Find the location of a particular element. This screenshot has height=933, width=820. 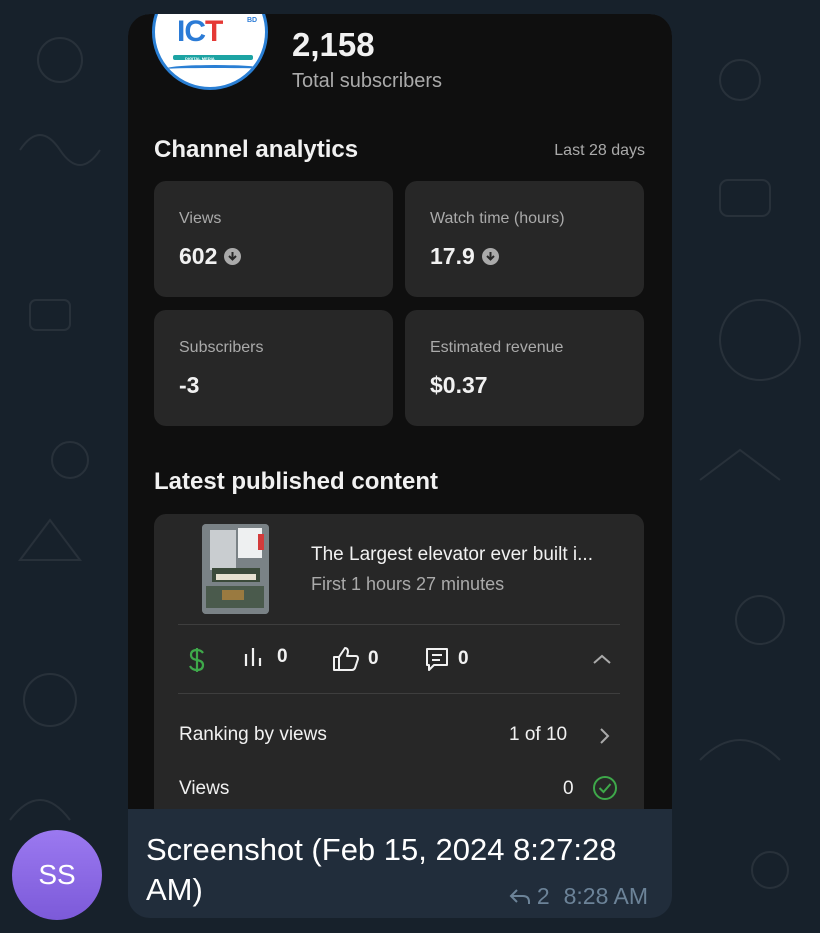

subscribers-value: -3 is located at coordinates (189, 385).